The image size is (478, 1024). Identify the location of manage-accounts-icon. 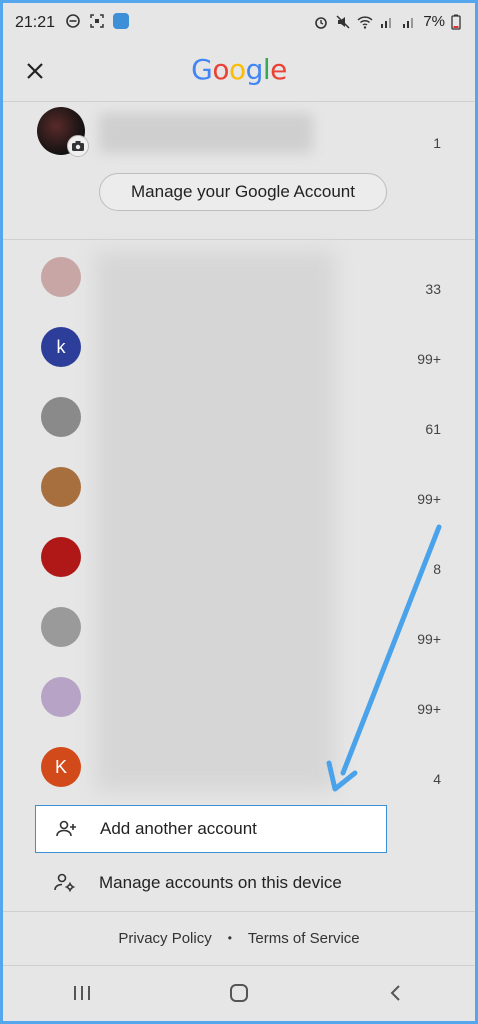
(64, 882).